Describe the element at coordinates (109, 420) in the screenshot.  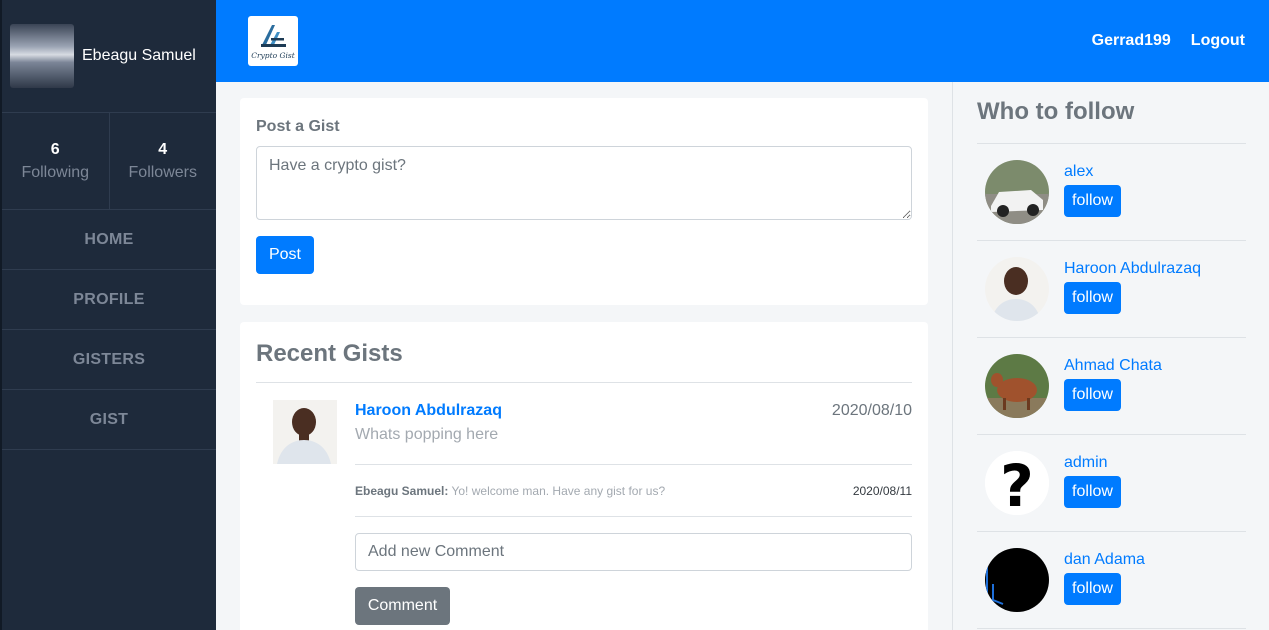
I see `nav-item-gist: GIST` at that location.